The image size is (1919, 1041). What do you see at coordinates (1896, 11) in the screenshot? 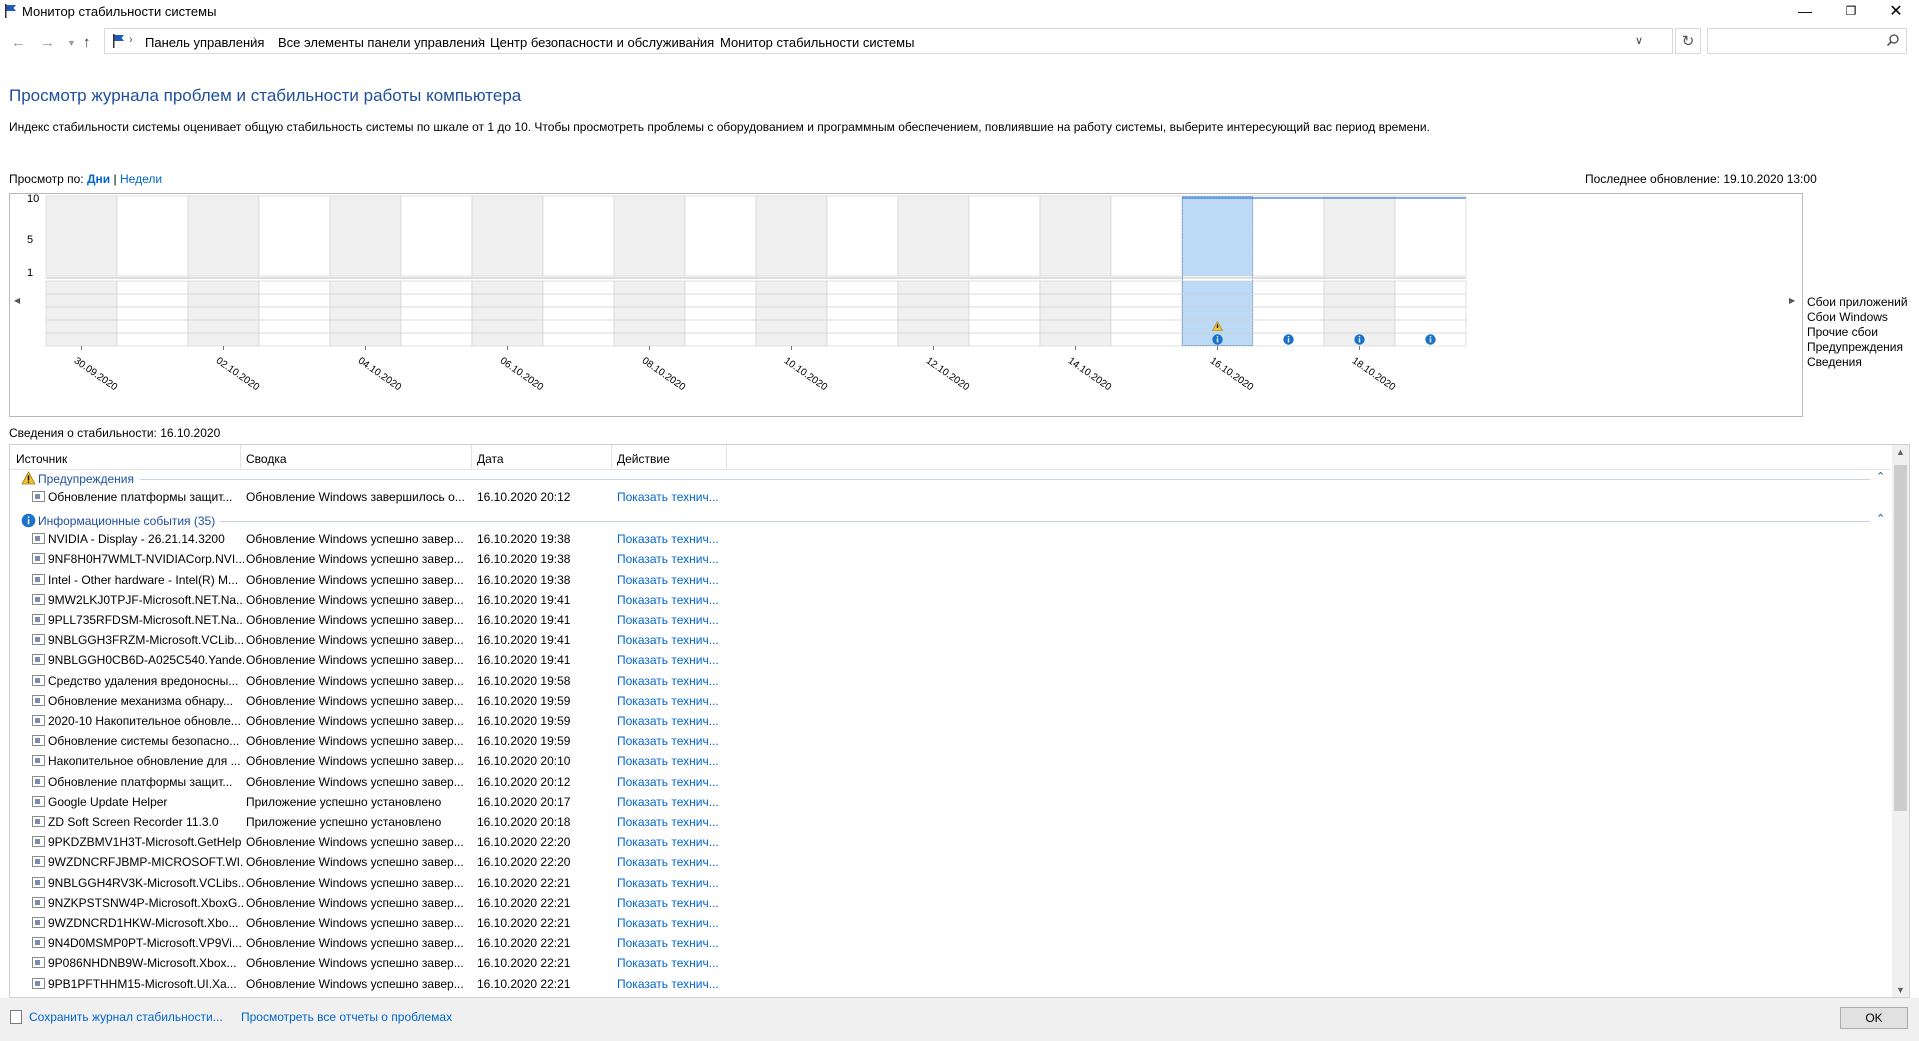
I see `close-button: ✕` at bounding box center [1896, 11].